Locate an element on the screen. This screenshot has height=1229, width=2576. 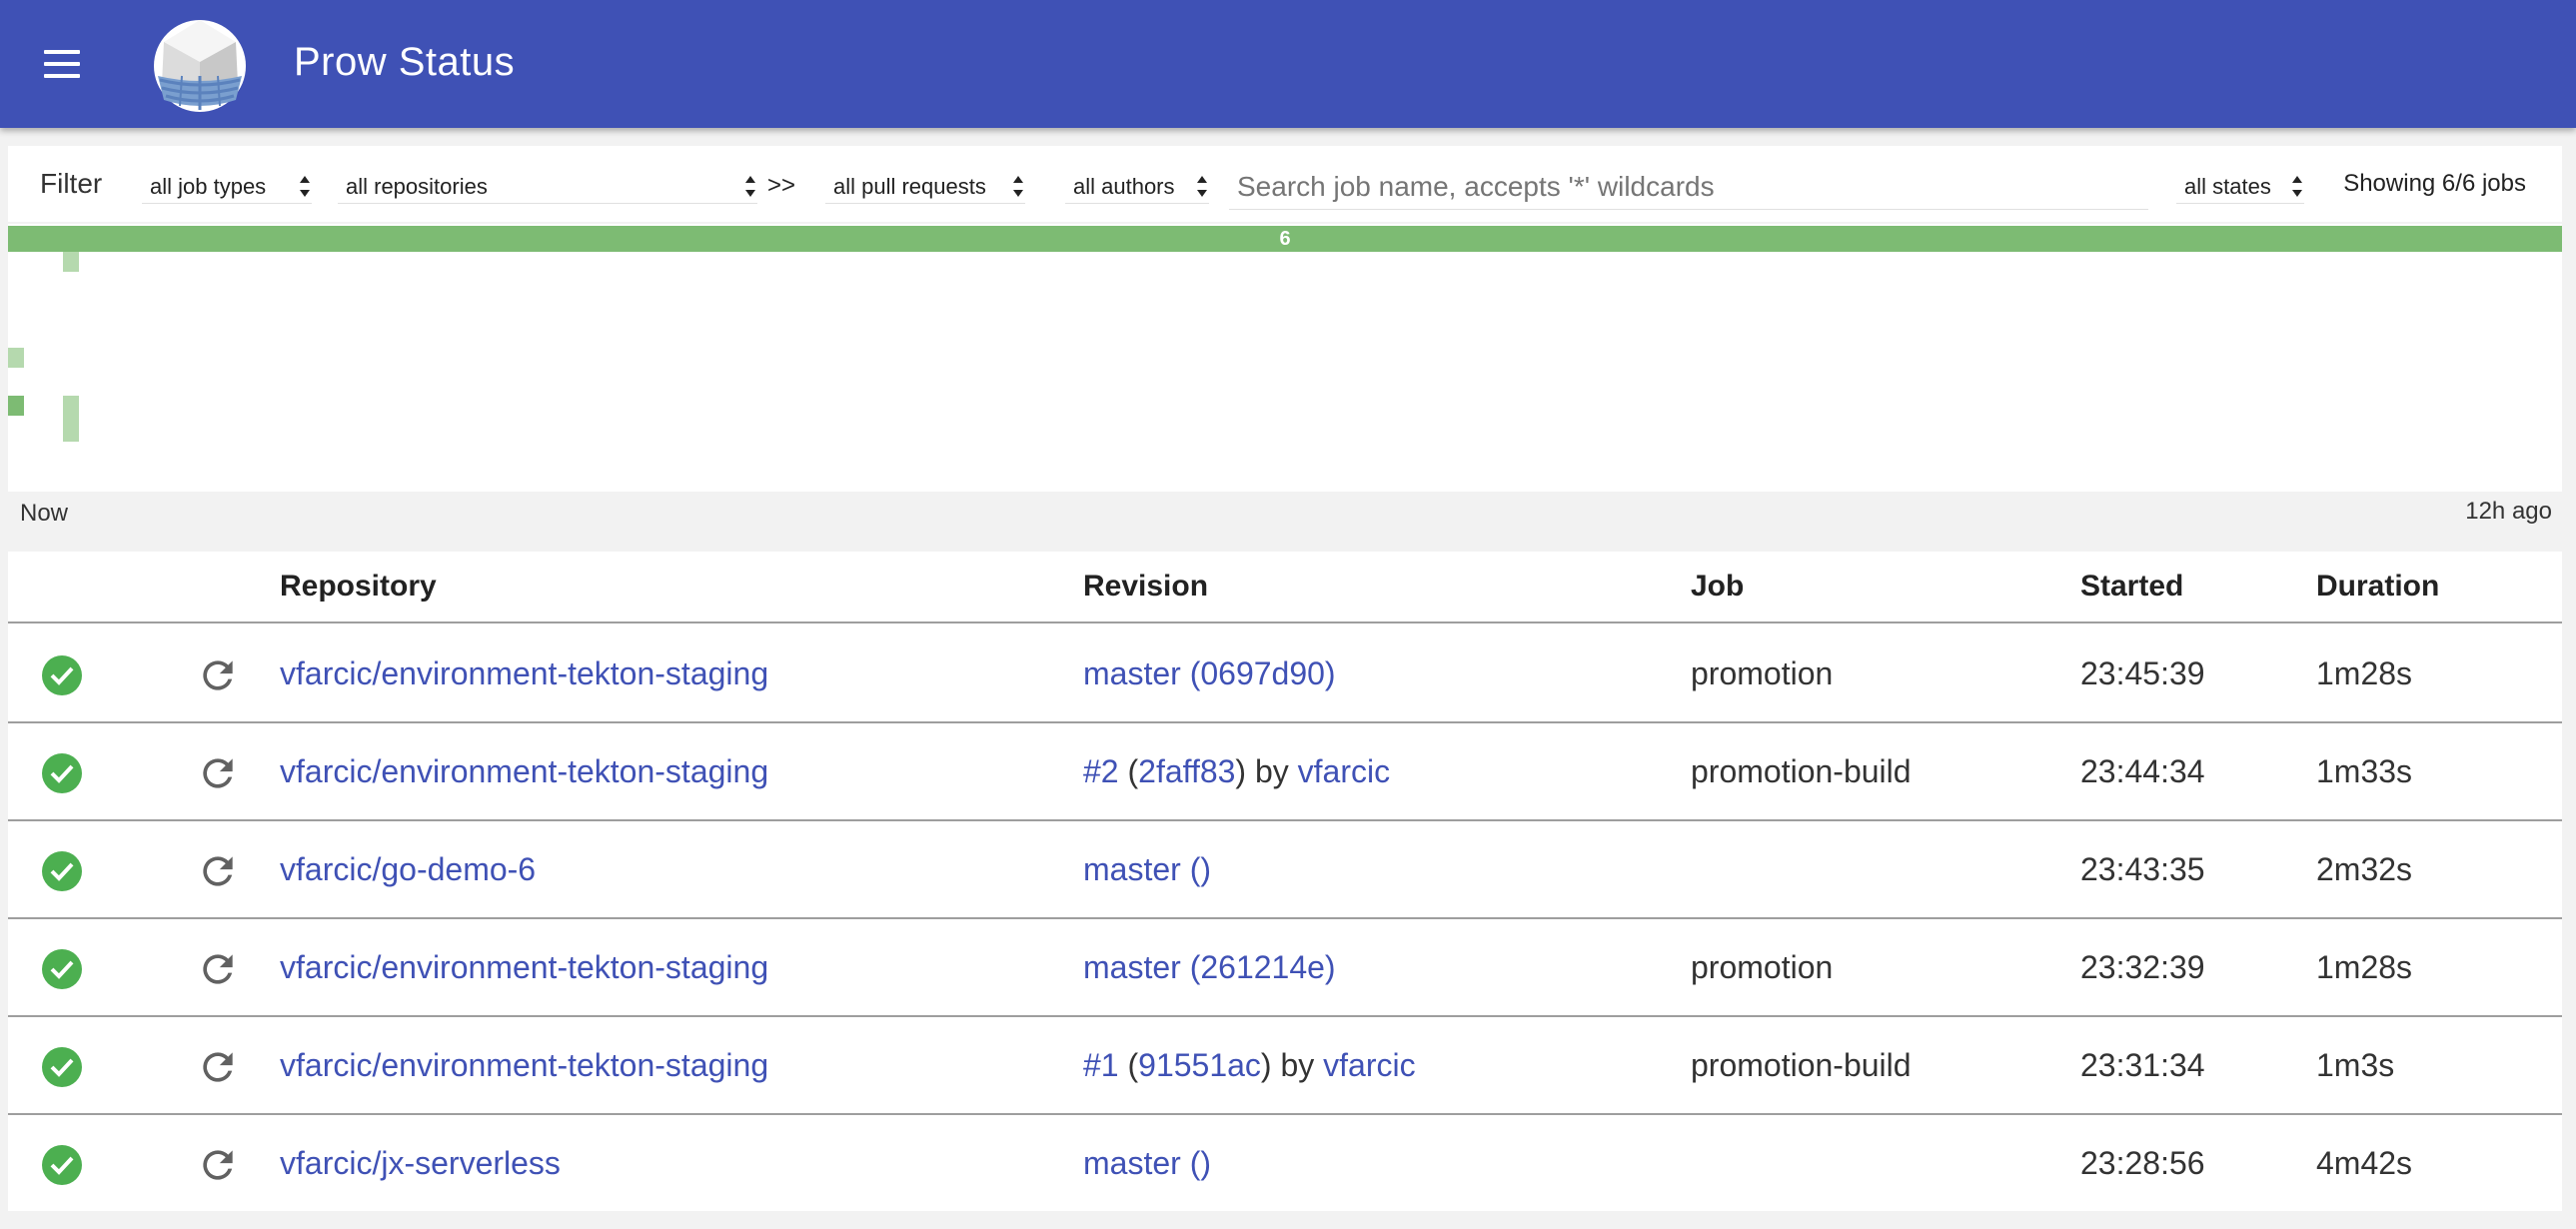
author-select: all authors is located at coordinates (1137, 187).